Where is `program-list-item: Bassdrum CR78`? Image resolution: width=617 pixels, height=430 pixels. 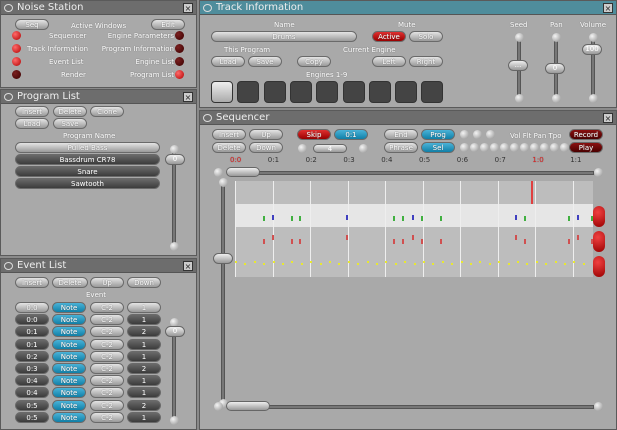
program-list-item: Bassdrum CR78 is located at coordinates (87, 159).